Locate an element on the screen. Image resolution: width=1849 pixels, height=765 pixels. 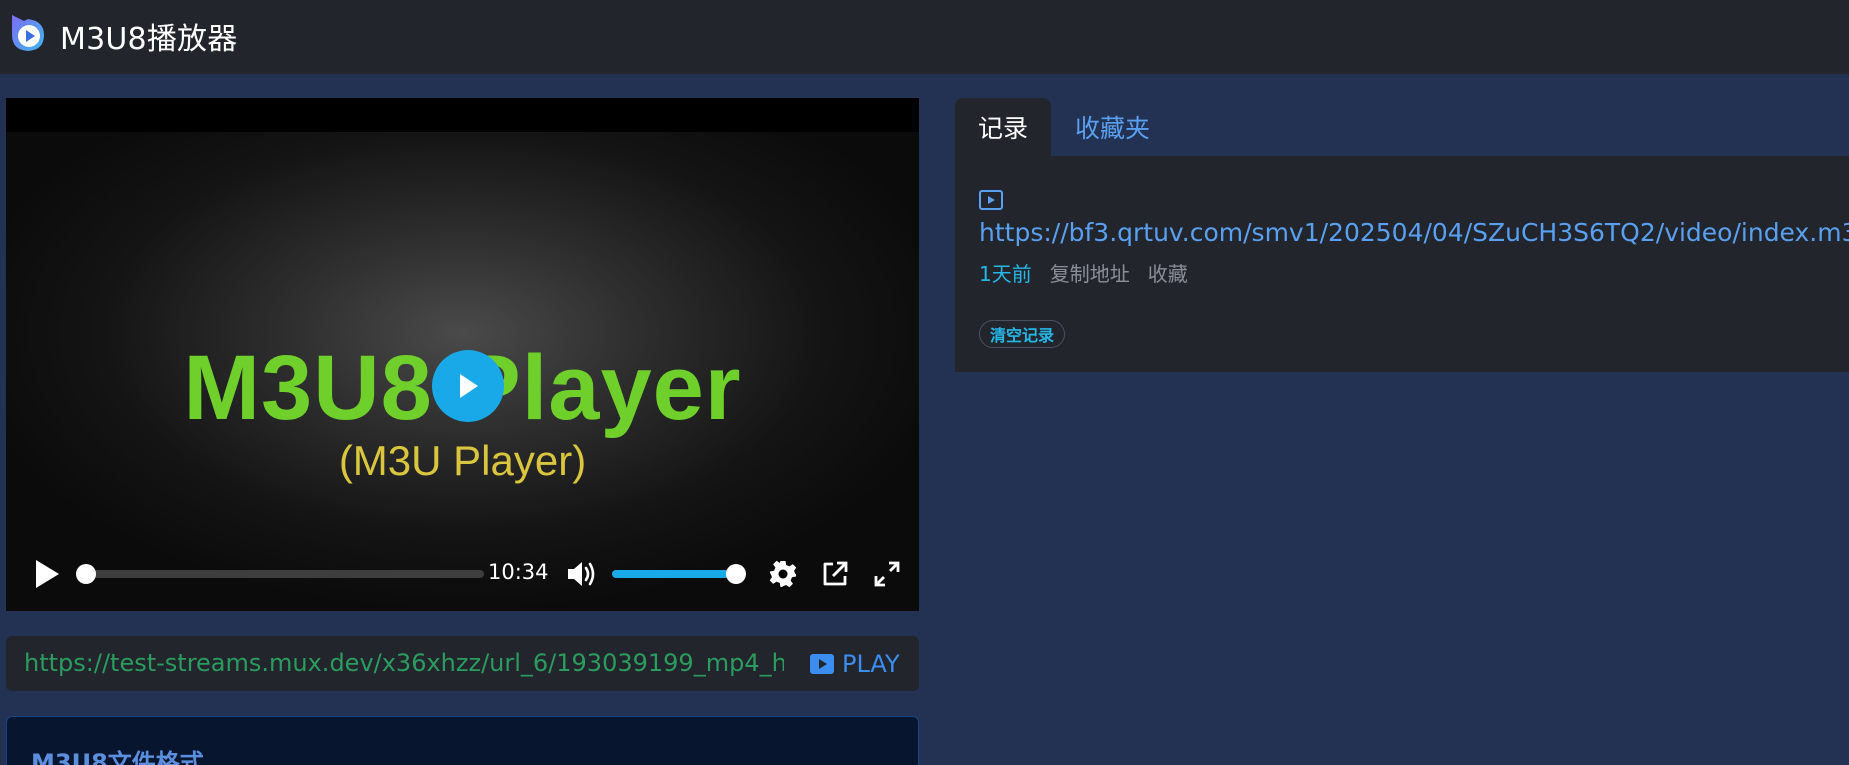
history-item-meta: 1天前 复制地址 收藏 is located at coordinates (1083, 272).